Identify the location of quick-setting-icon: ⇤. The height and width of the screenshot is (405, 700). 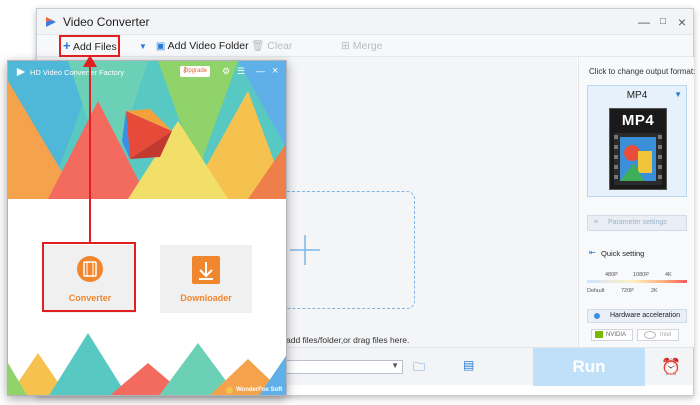
(592, 252).